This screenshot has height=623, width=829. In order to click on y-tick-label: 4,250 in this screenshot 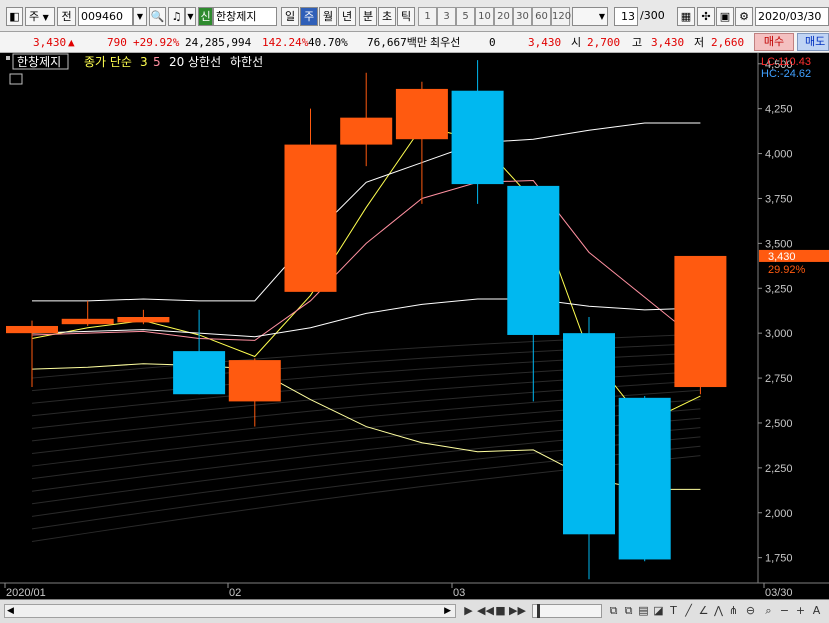, I will do `click(779, 110)`.